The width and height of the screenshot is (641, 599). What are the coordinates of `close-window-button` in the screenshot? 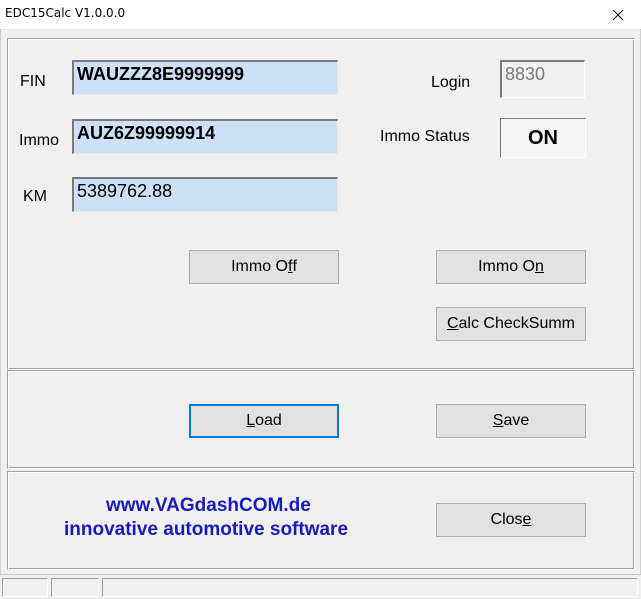 It's located at (618, 14).